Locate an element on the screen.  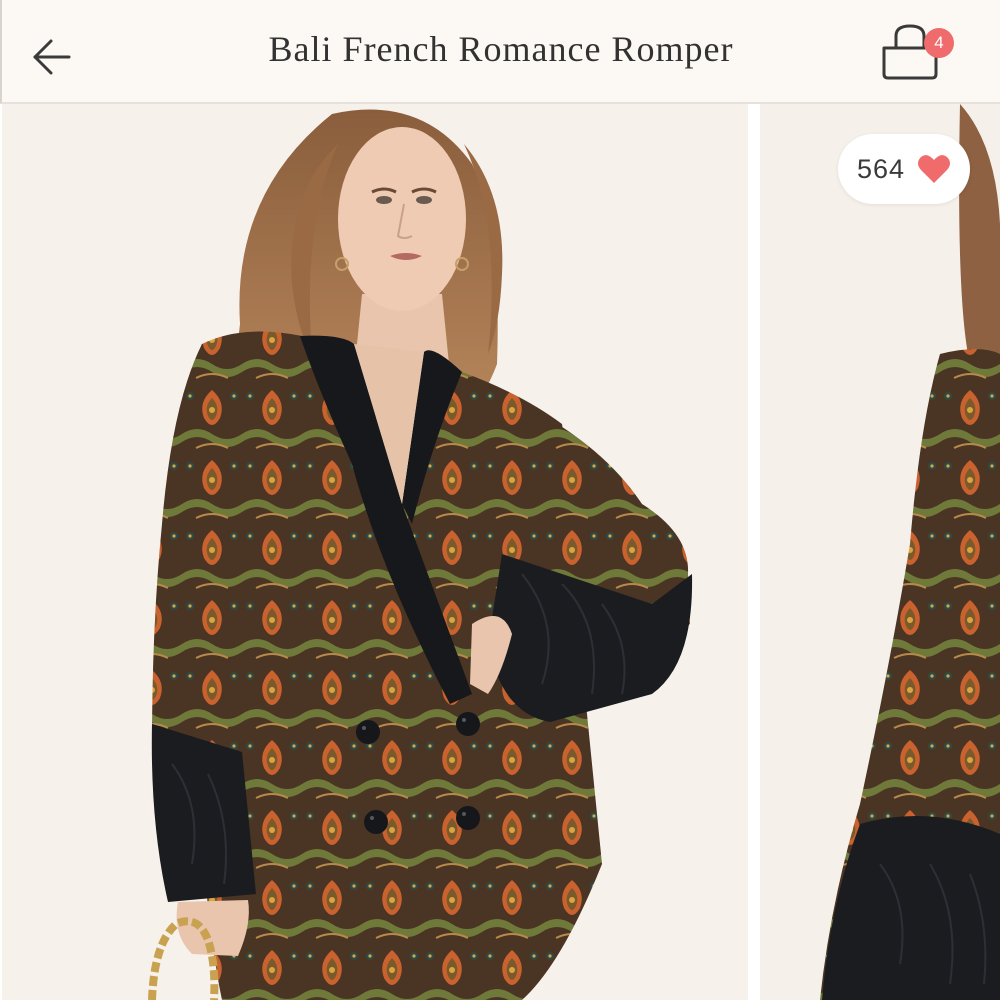
like-button: 564 is located at coordinates (904, 169).